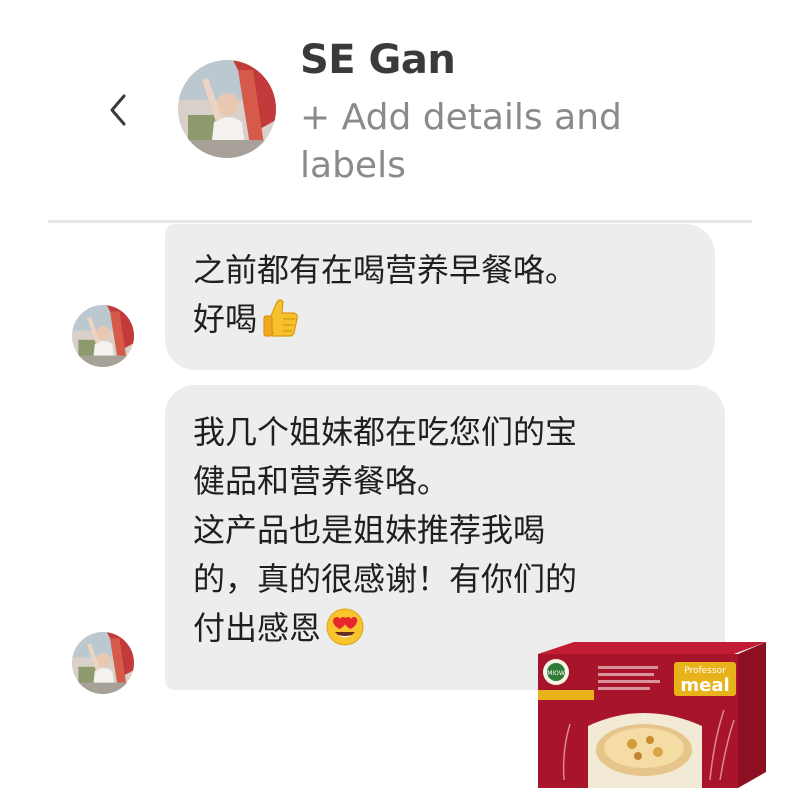 Image resolution: width=800 pixels, height=800 pixels. Describe the element at coordinates (444, 323) in the screenshot. I see `message-line-with-emoji: 好喝` at that location.